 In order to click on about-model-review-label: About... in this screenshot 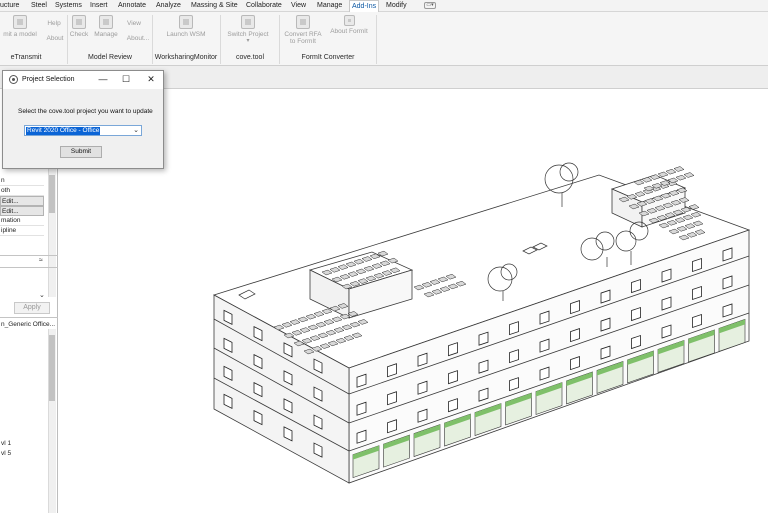, I will do `click(138, 38)`.